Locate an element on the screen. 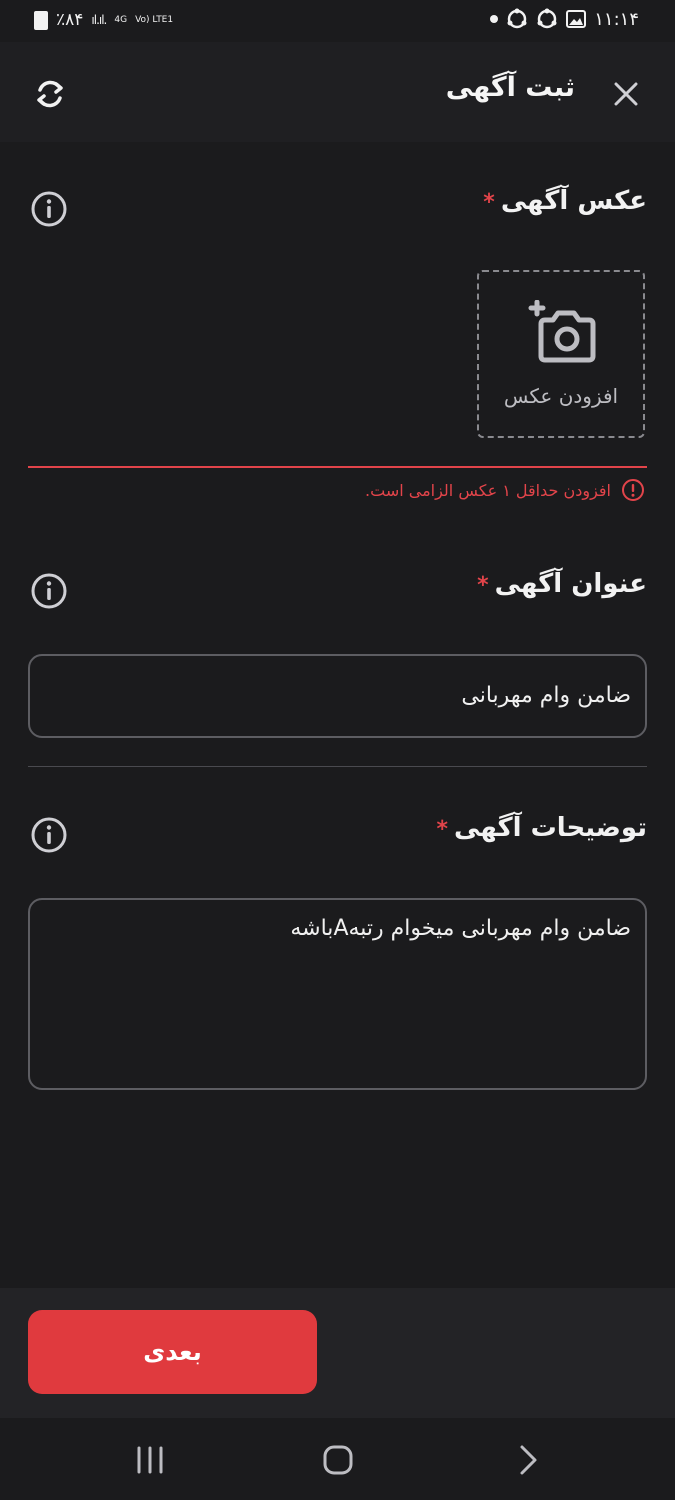 Image resolution: width=675 pixels, height=1500 pixels. volte-indicator: Vo) LTE1 is located at coordinates (154, 19).